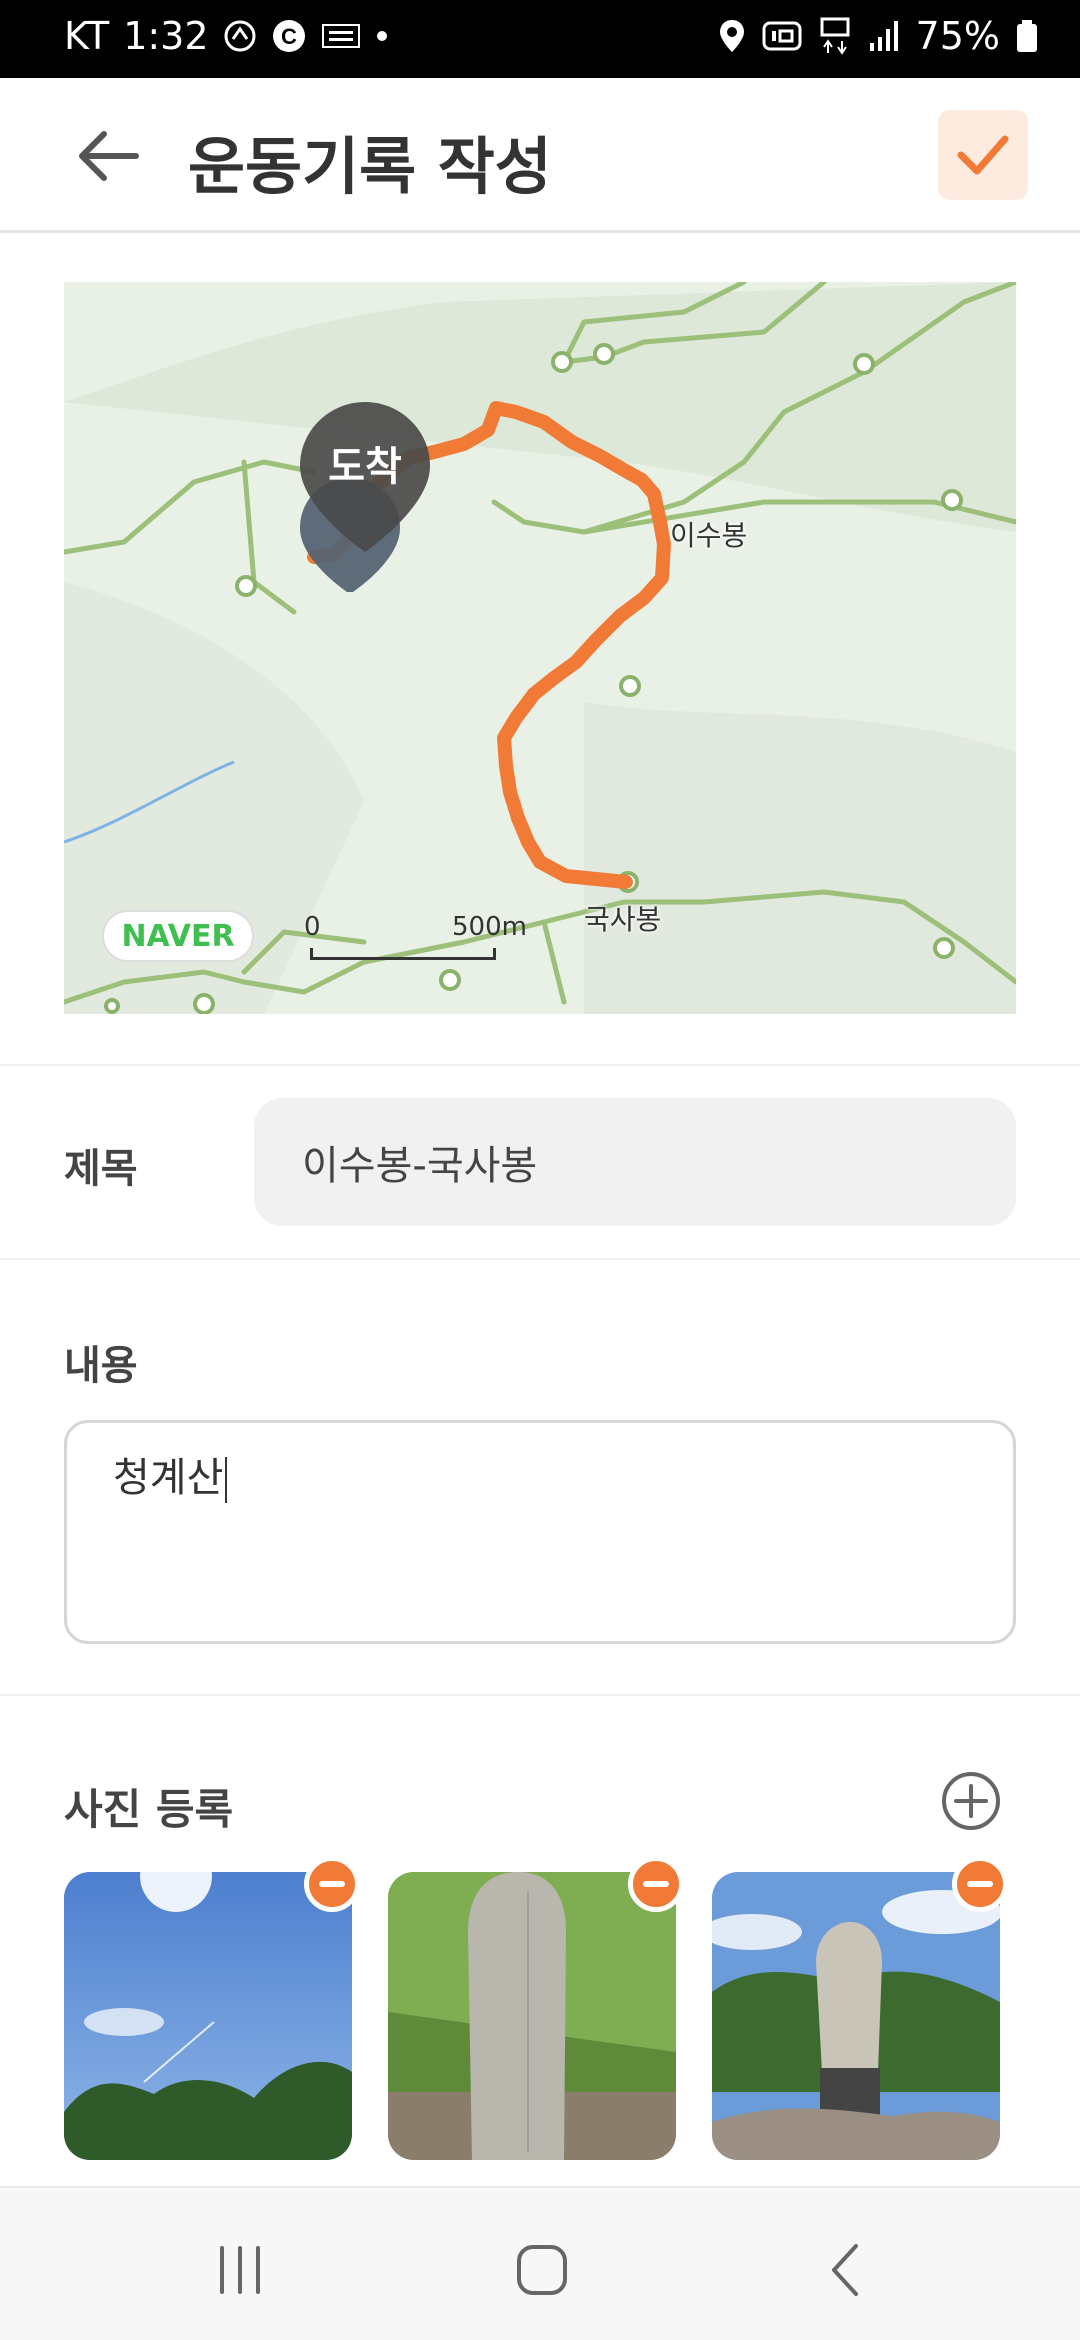 The height and width of the screenshot is (2340, 1080). What do you see at coordinates (87, 36) in the screenshot?
I see `carrier: KT` at bounding box center [87, 36].